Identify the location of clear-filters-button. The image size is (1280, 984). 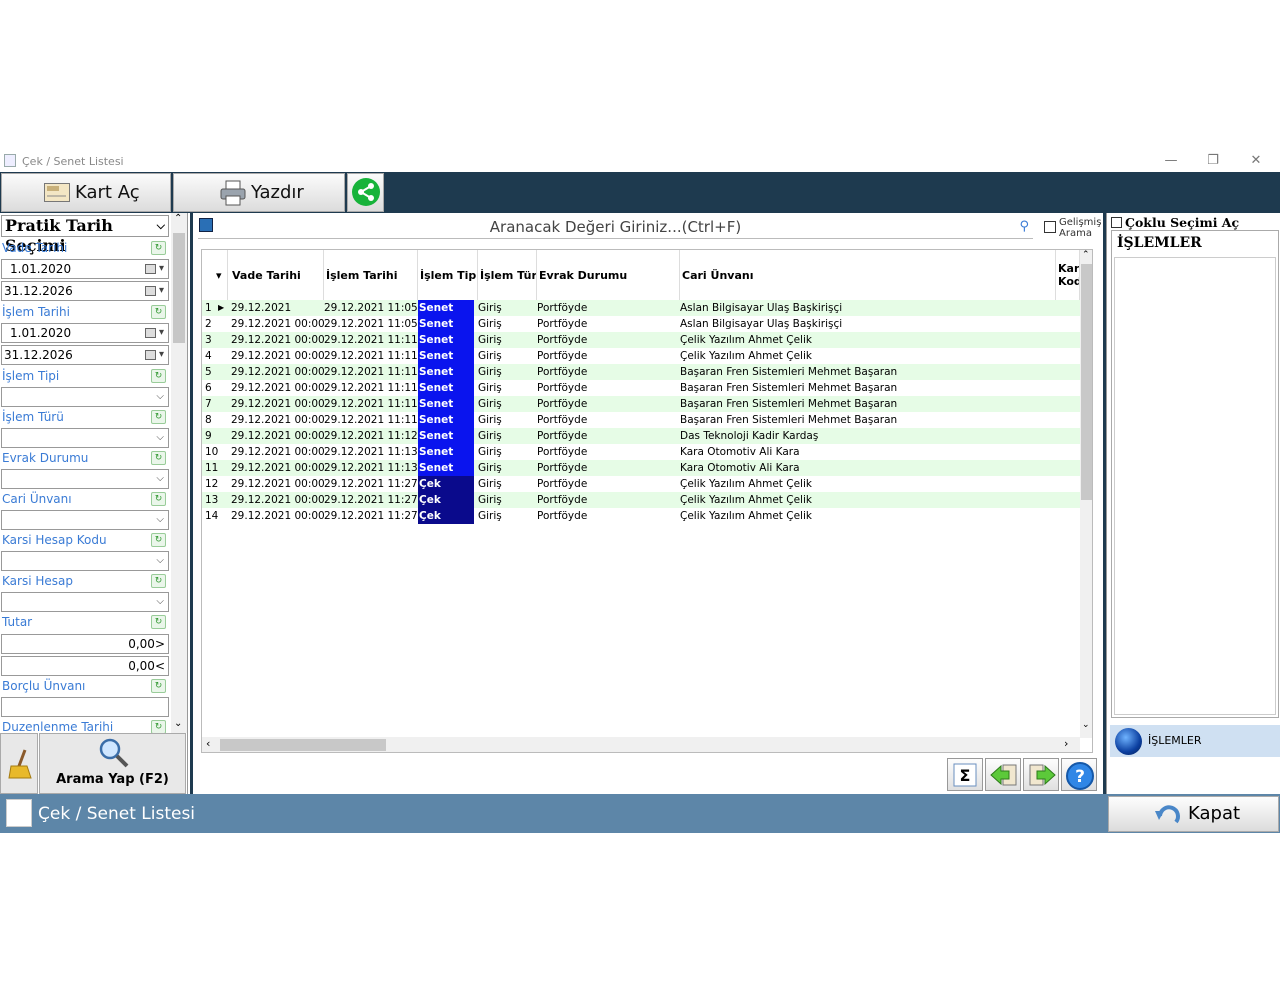
(19, 763).